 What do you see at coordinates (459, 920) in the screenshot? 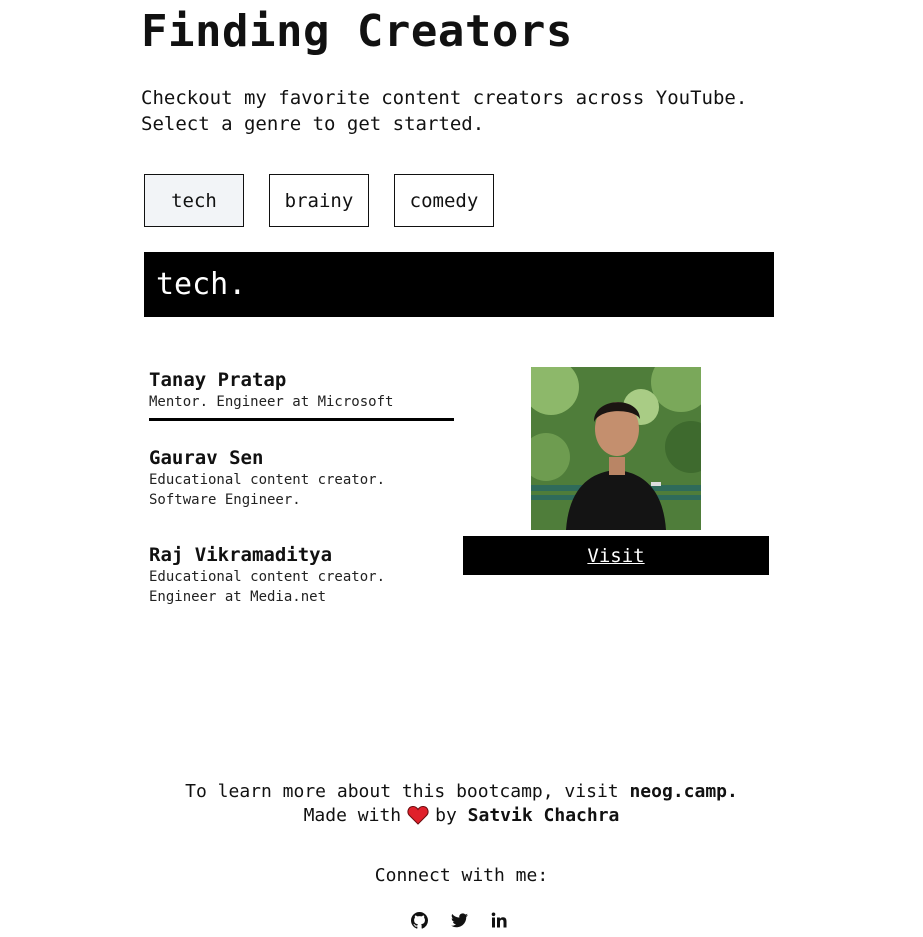
I see `twitter-icon` at bounding box center [459, 920].